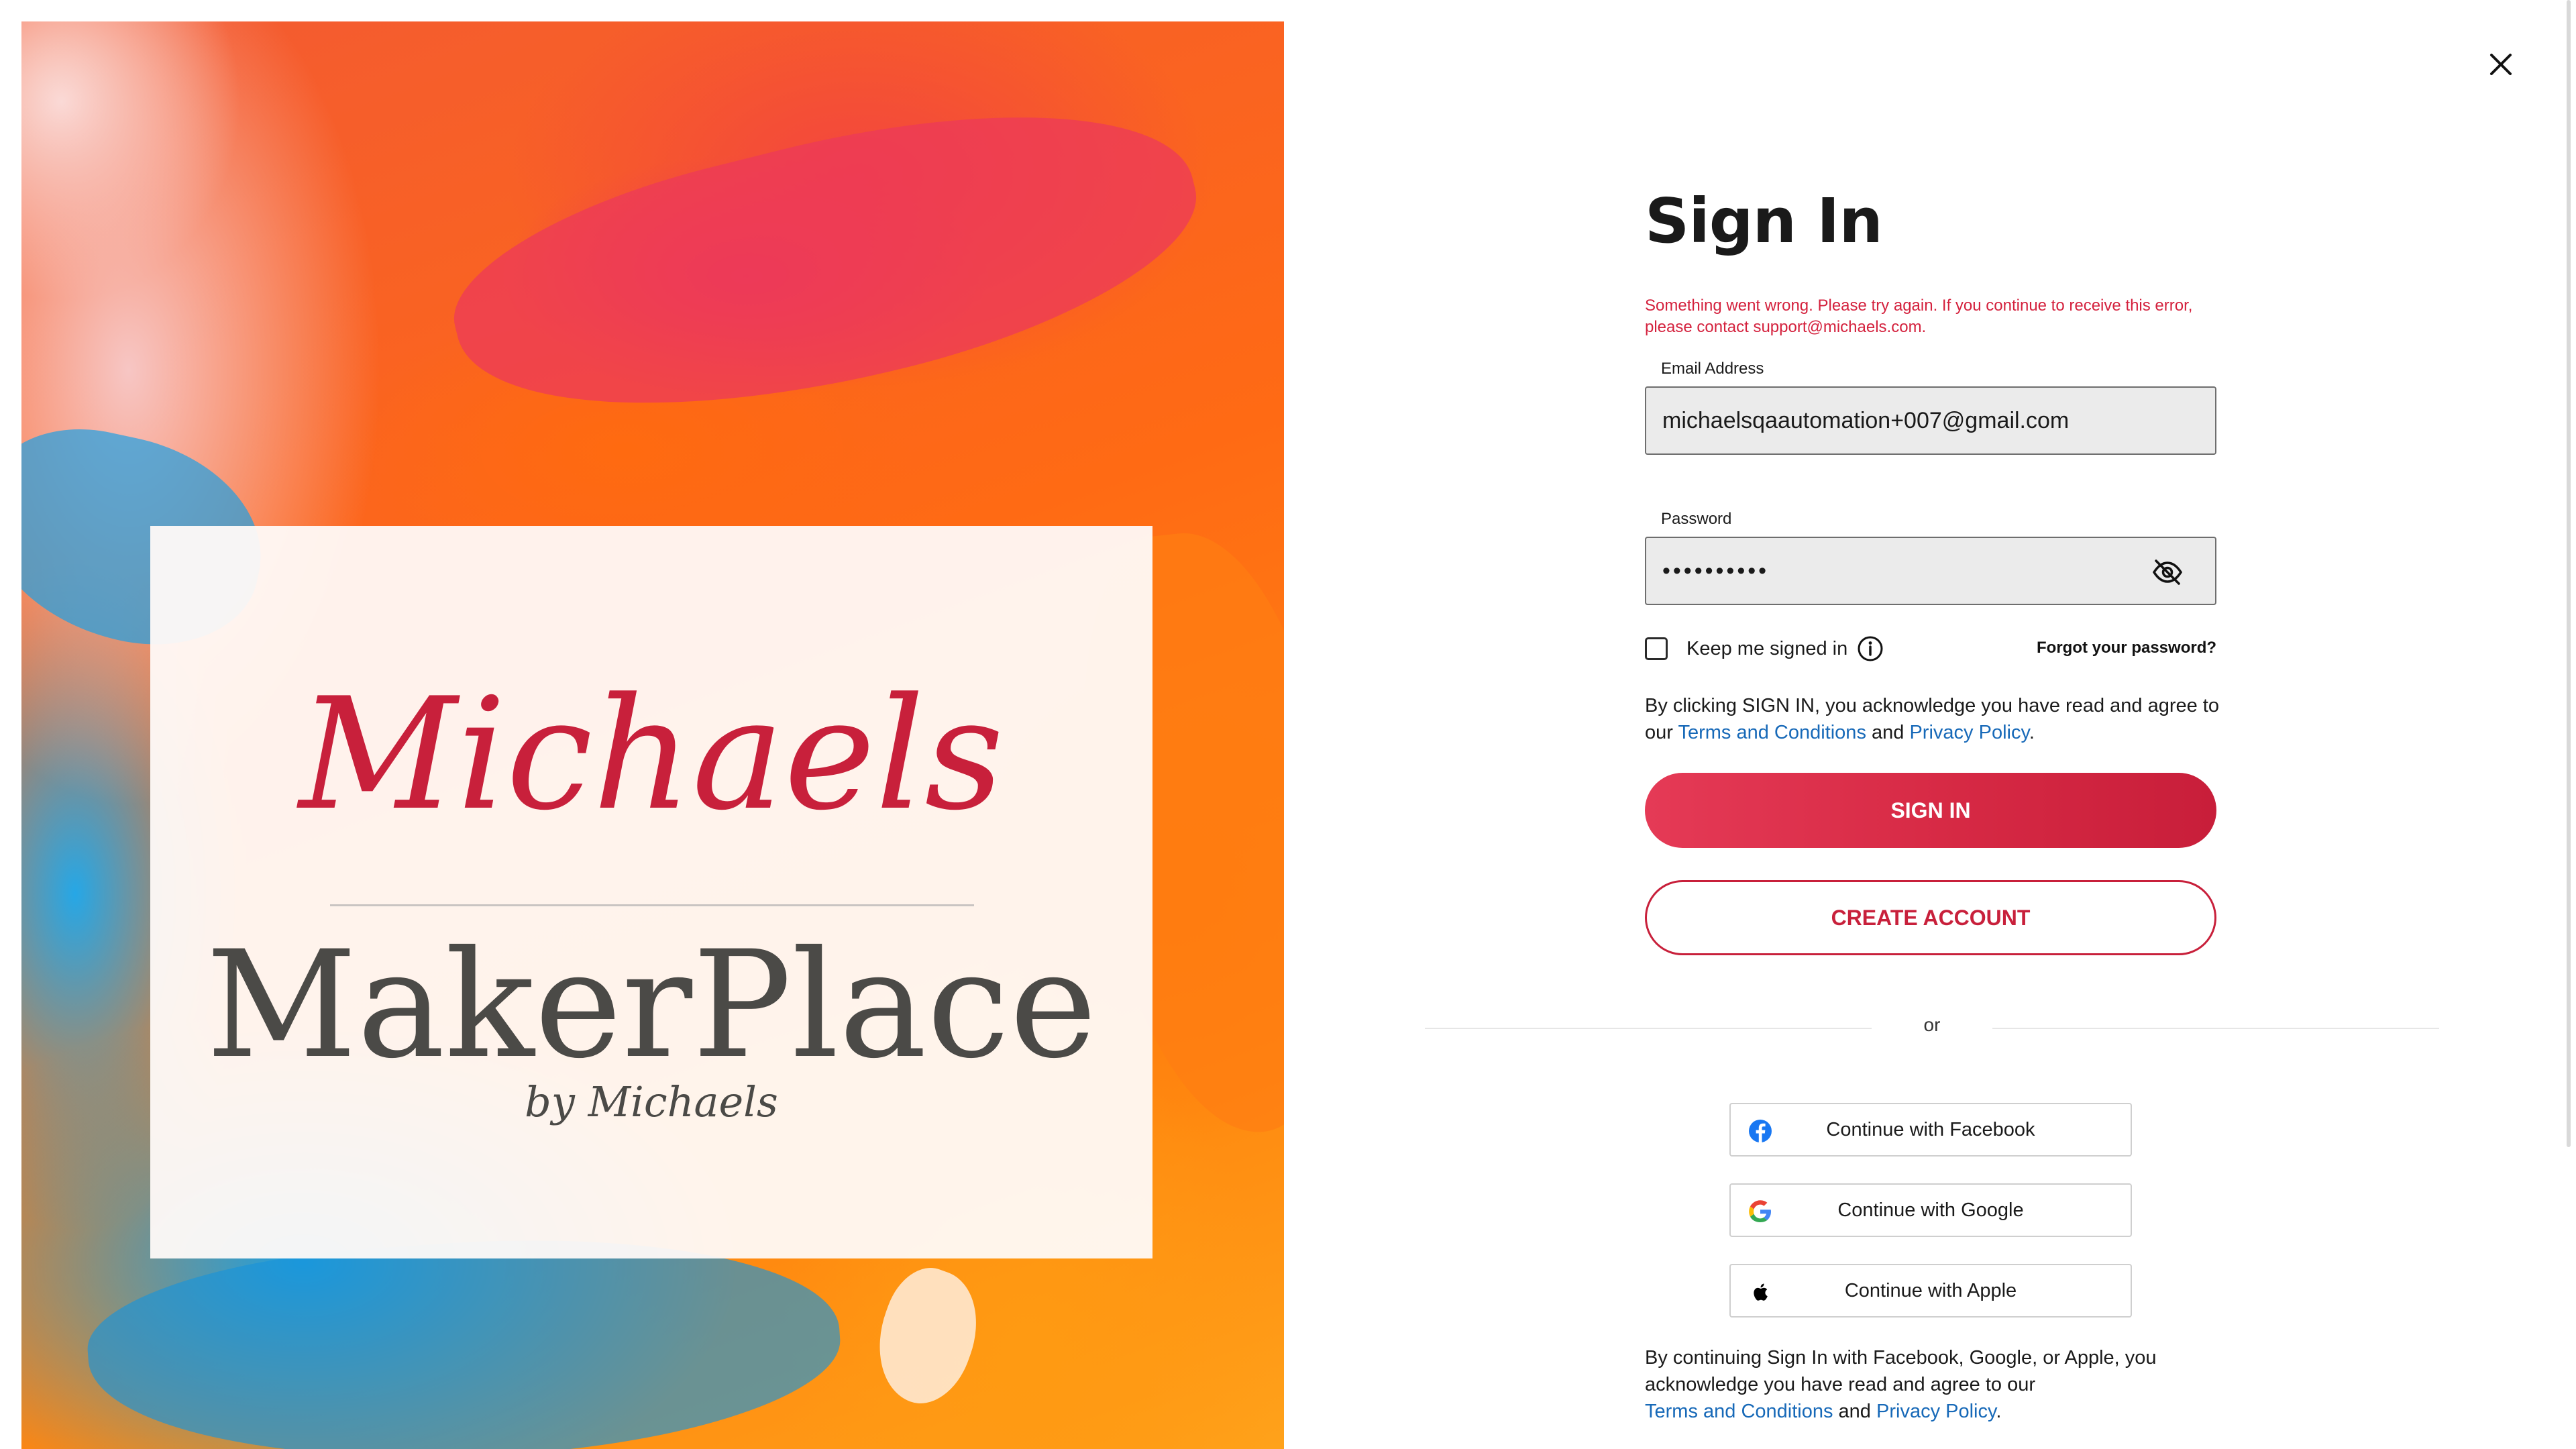  What do you see at coordinates (1767, 648) in the screenshot?
I see `keep-signed-in-label: Keep me signed in` at bounding box center [1767, 648].